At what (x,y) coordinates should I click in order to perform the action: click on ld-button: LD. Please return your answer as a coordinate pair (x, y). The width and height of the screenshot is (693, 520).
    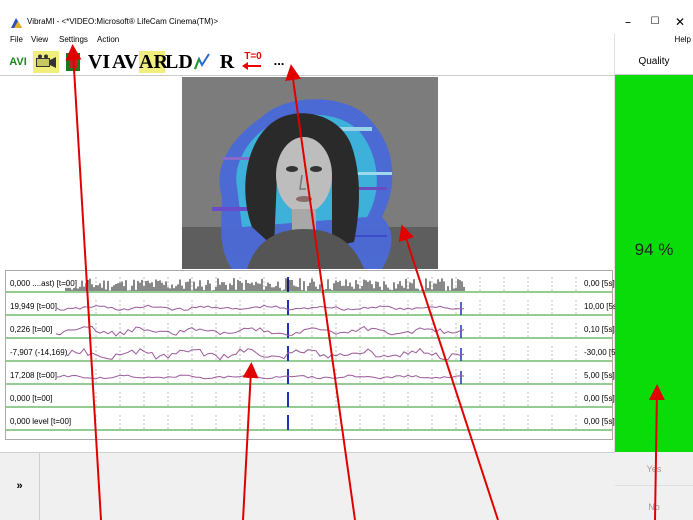
    Looking at the image, I should click on (179, 62).